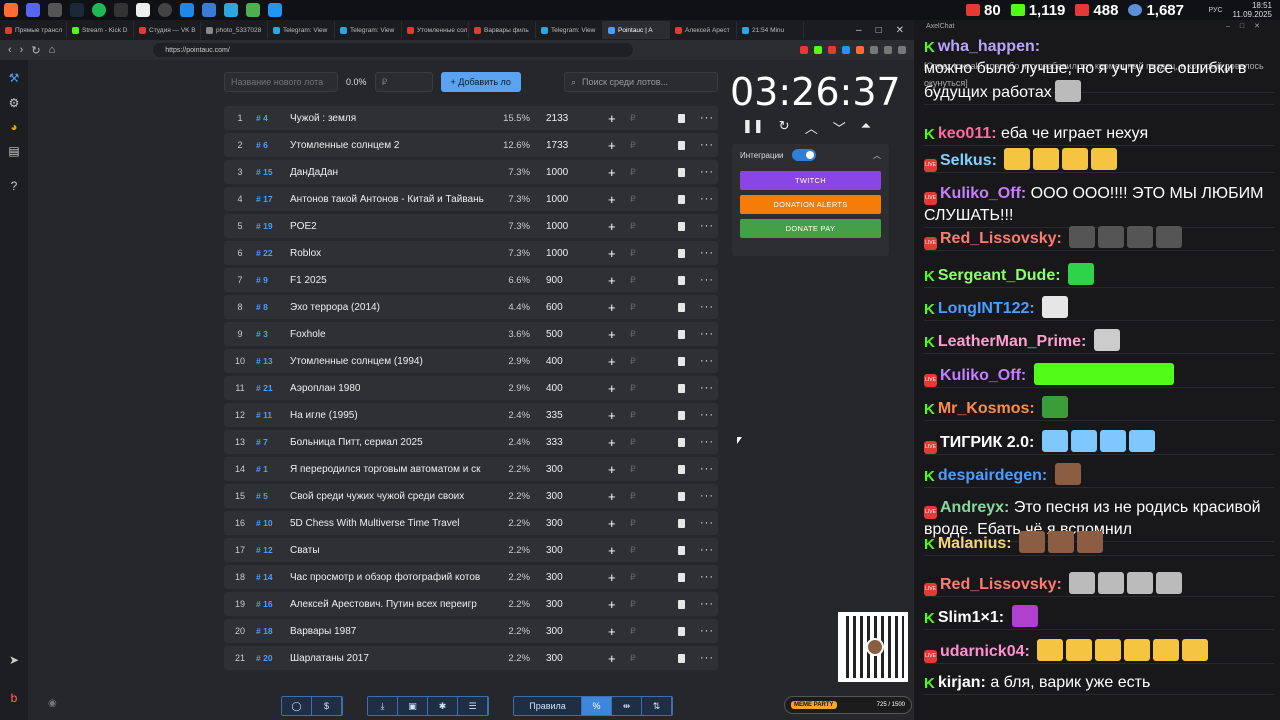 The height and width of the screenshot is (720, 1280). Describe the element at coordinates (52, 703) in the screenshot. I see `eye-icon: ◉` at that location.